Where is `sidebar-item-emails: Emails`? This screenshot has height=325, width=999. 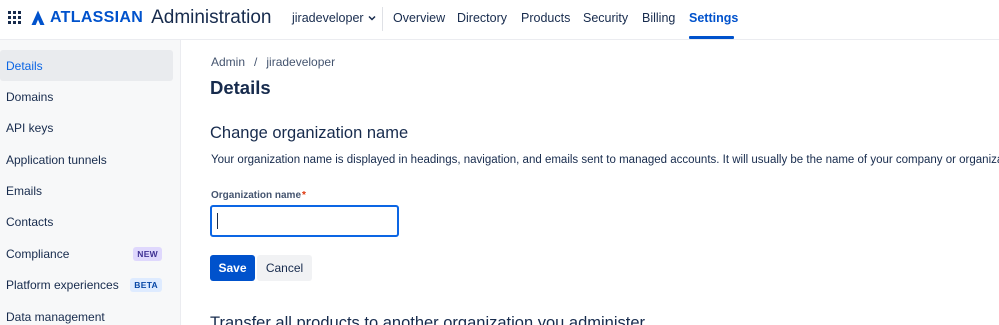
sidebar-item-emails: Emails is located at coordinates (86, 190).